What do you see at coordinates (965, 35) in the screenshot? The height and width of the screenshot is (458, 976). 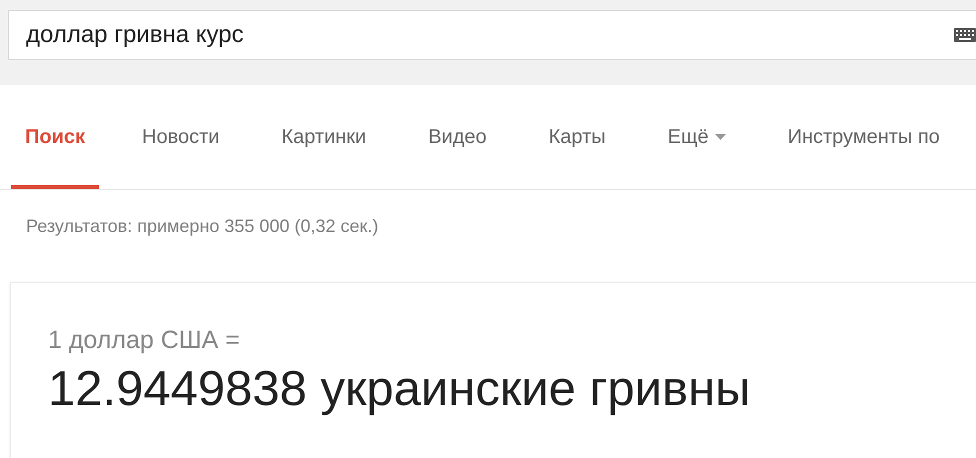 I see `keyboard-icon` at bounding box center [965, 35].